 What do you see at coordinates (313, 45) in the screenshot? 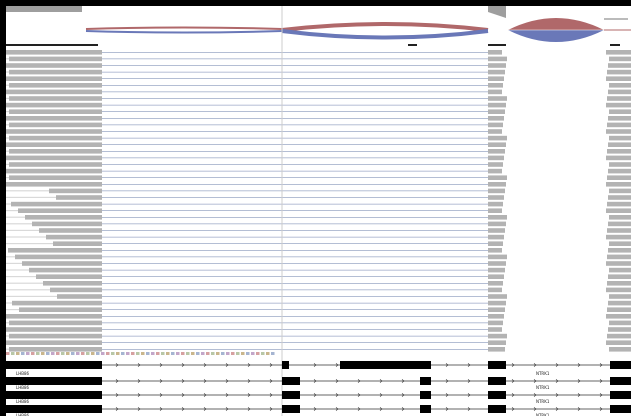
I see `downsample-markers` at bounding box center [313, 45].